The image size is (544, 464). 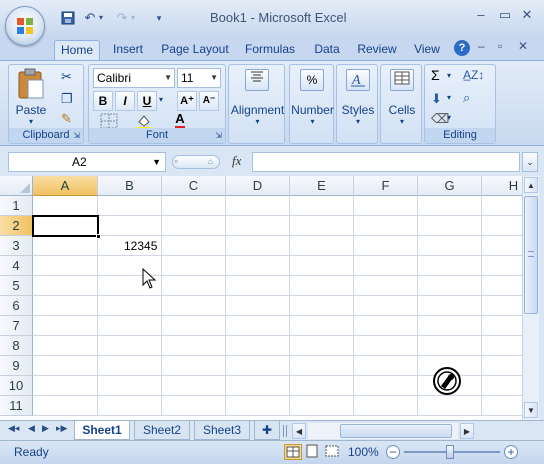 What do you see at coordinates (386, 162) in the screenshot?
I see `formula-input` at bounding box center [386, 162].